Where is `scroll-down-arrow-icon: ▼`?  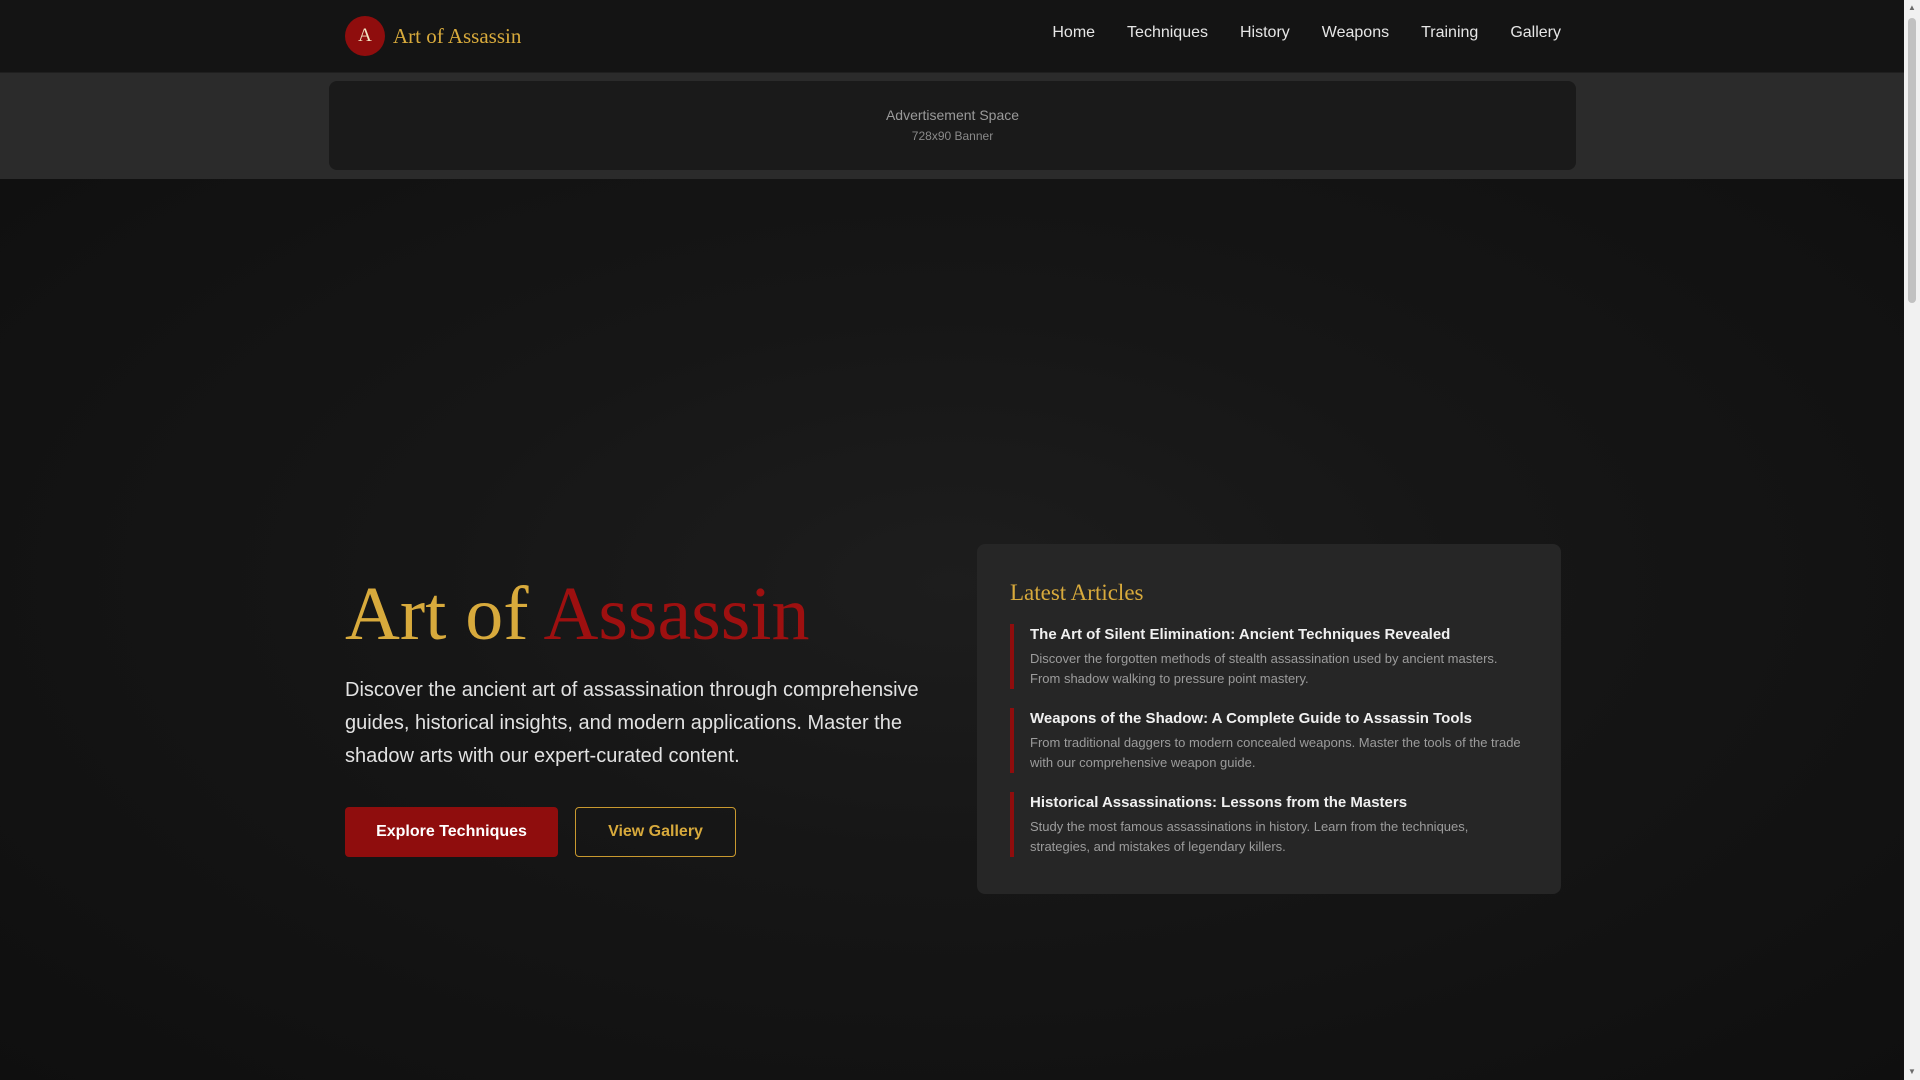 scroll-down-arrow-icon: ▼ is located at coordinates (1912, 1072).